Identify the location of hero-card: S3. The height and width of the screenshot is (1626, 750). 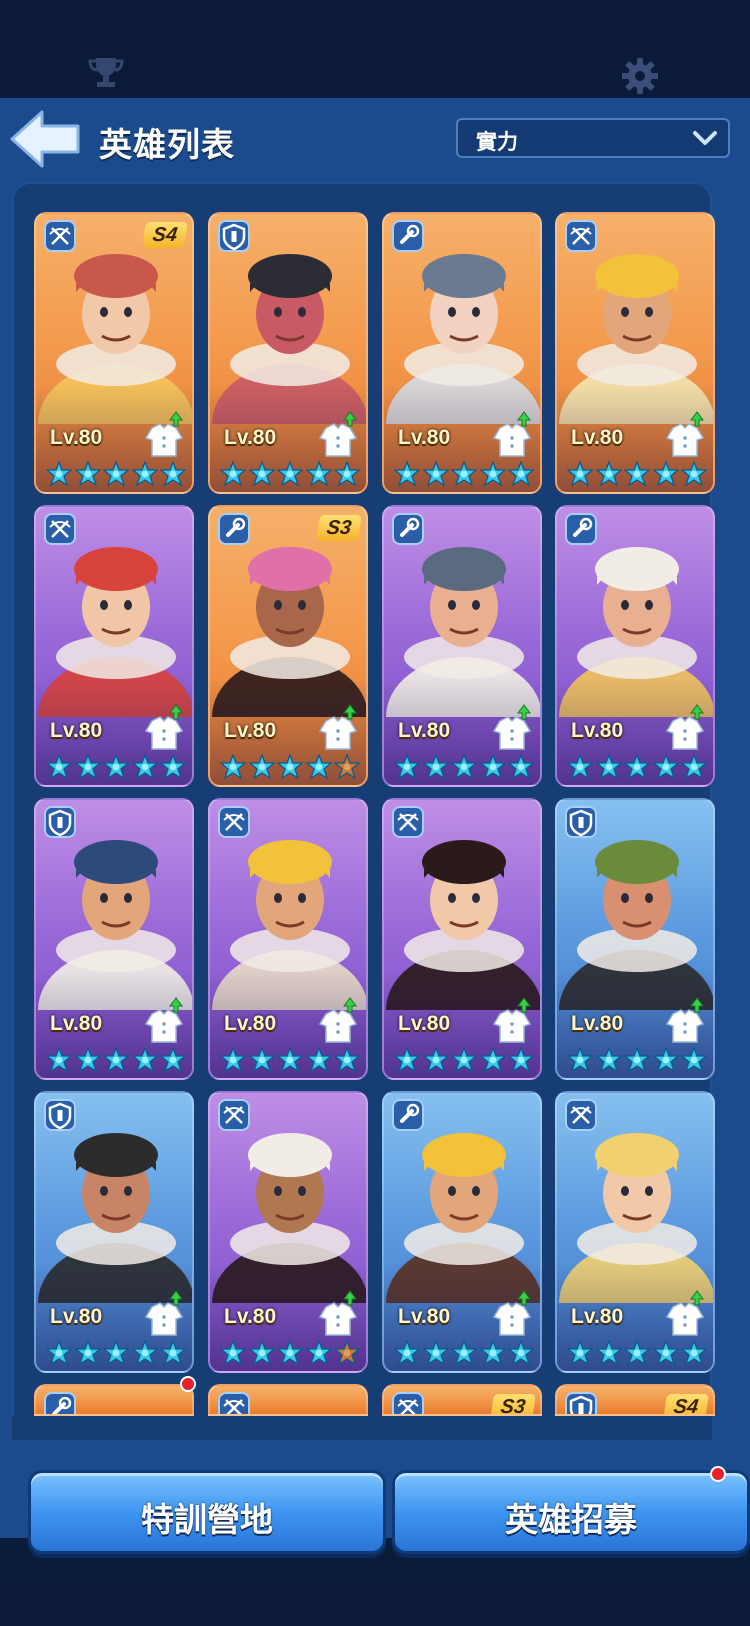
(462, 1400).